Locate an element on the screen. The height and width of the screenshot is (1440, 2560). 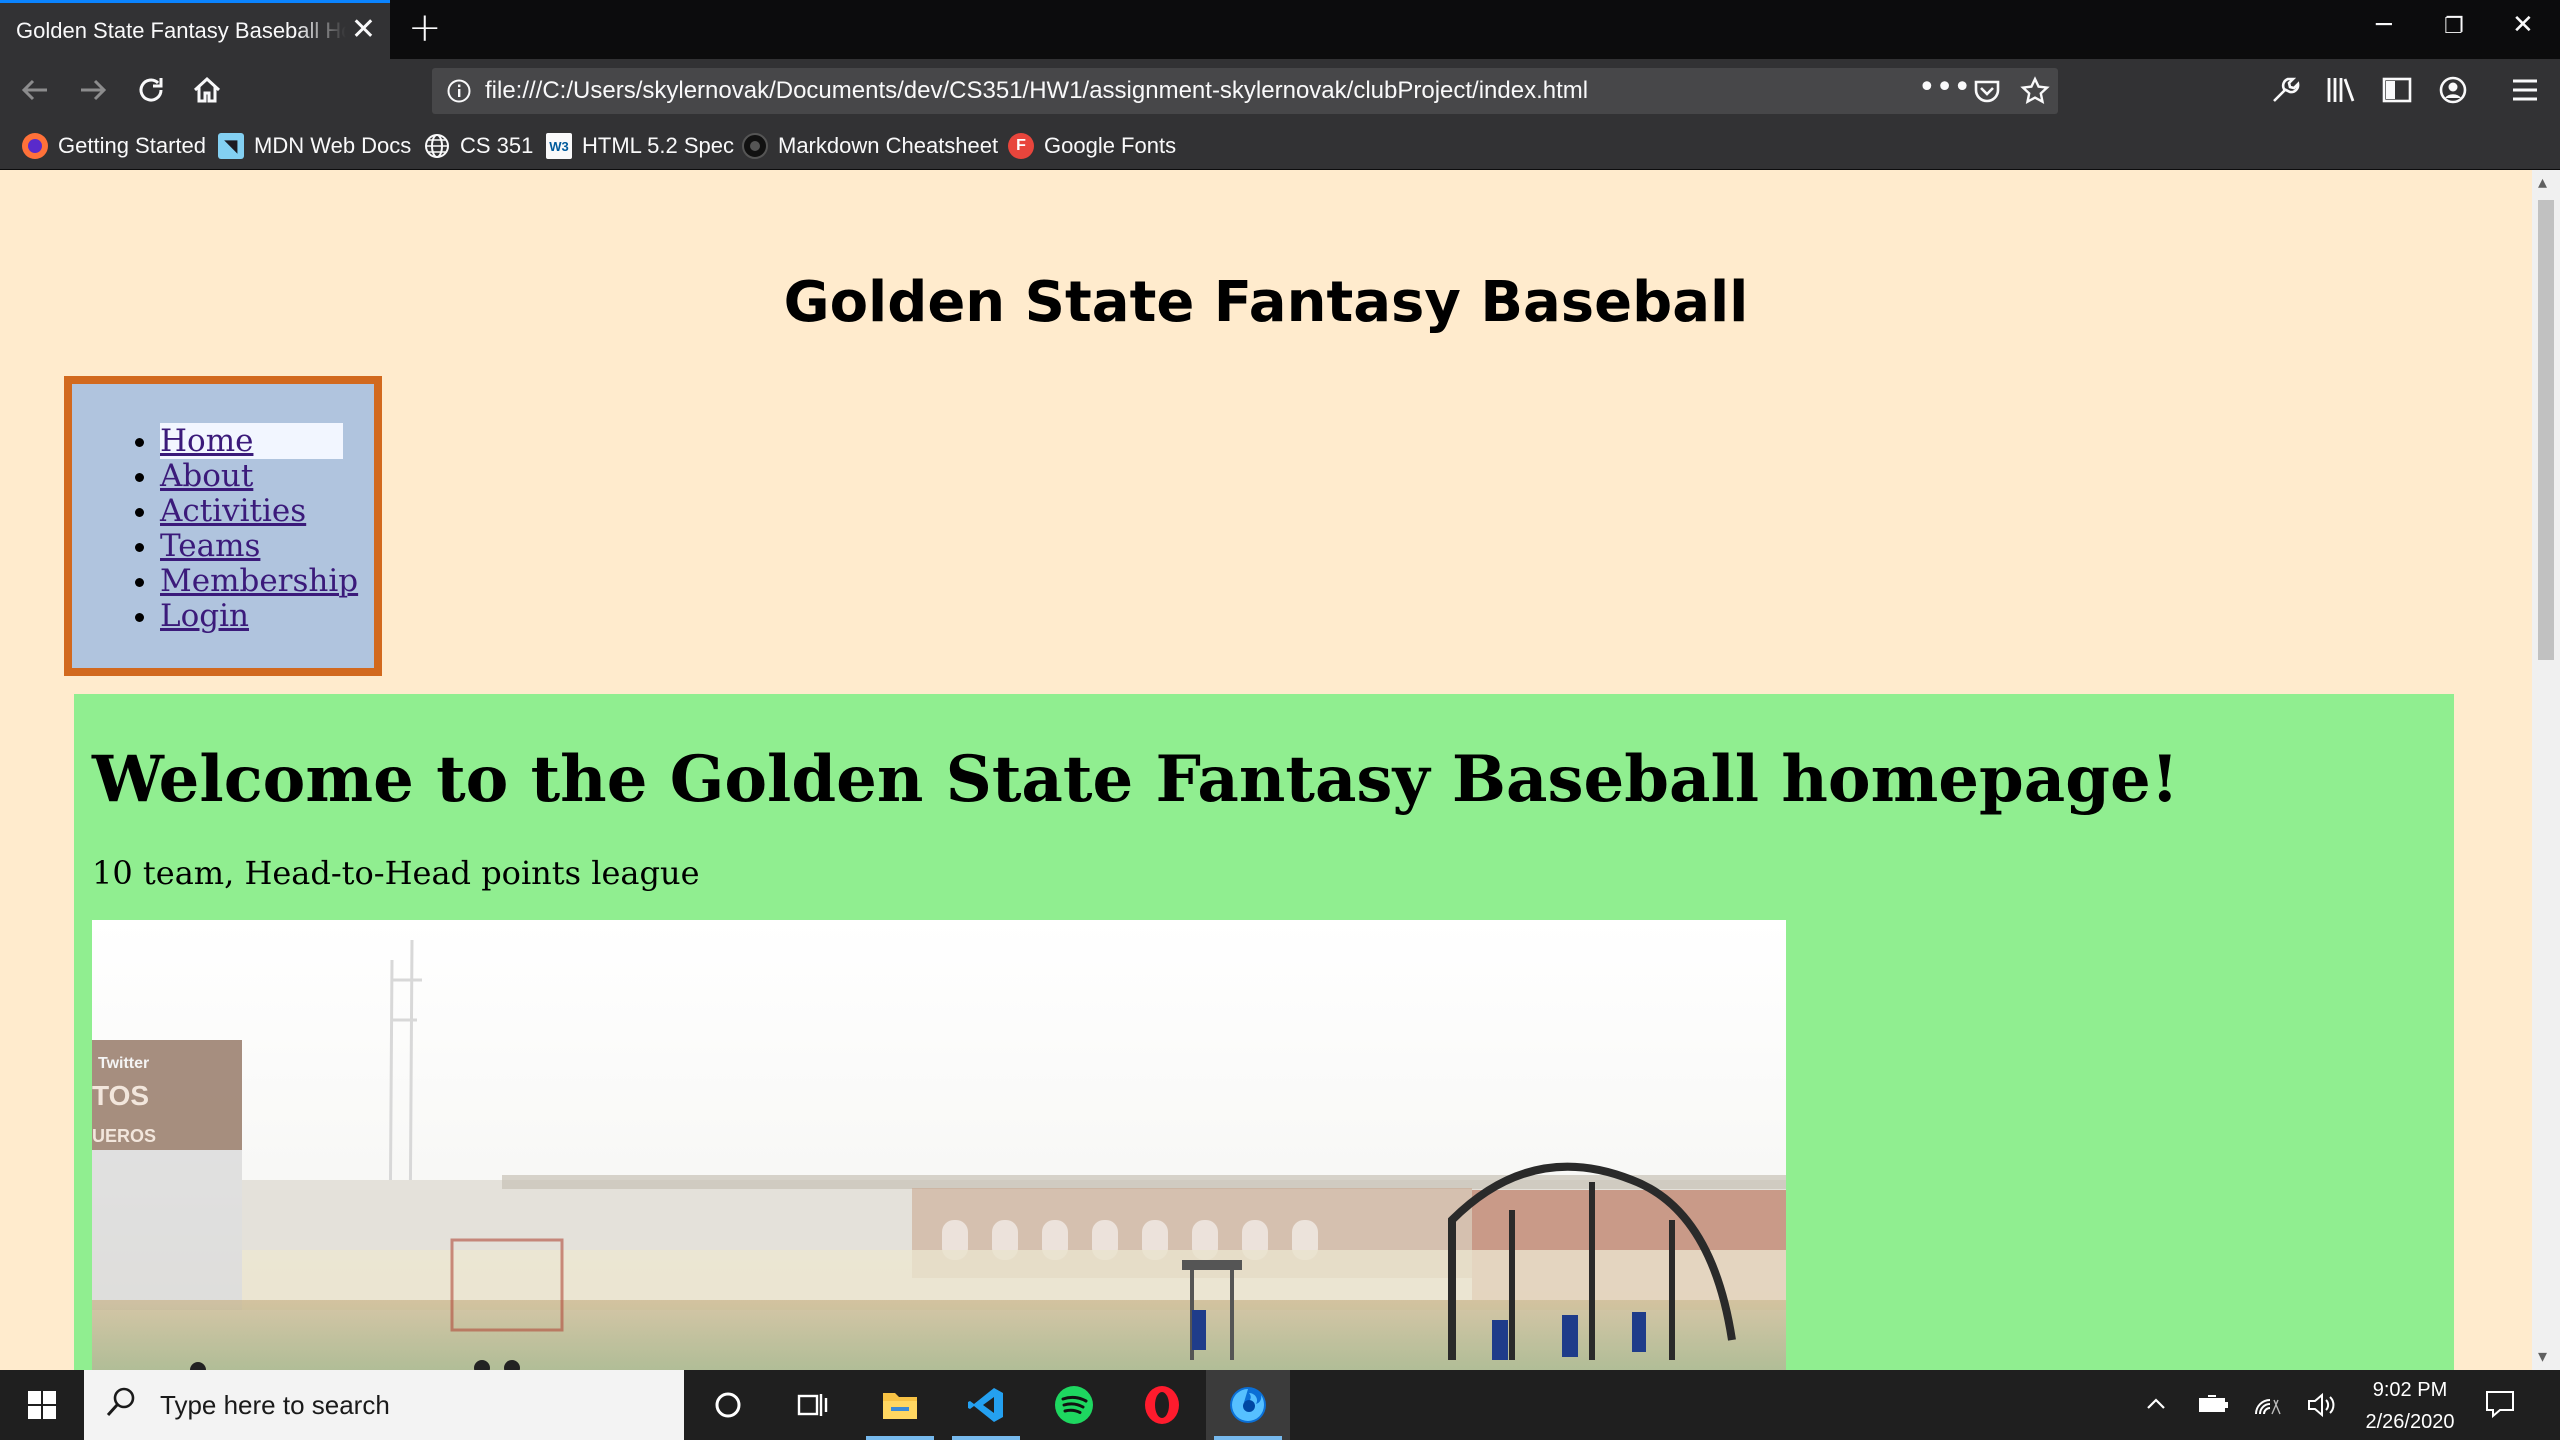
nav-link-membership: Membership is located at coordinates (259, 581).